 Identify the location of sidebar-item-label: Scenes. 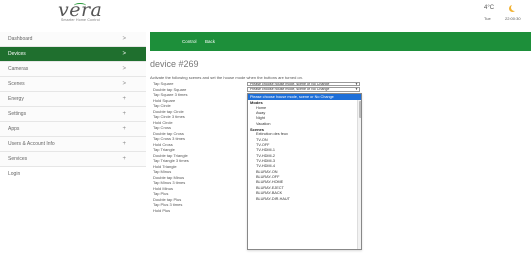
(16, 84).